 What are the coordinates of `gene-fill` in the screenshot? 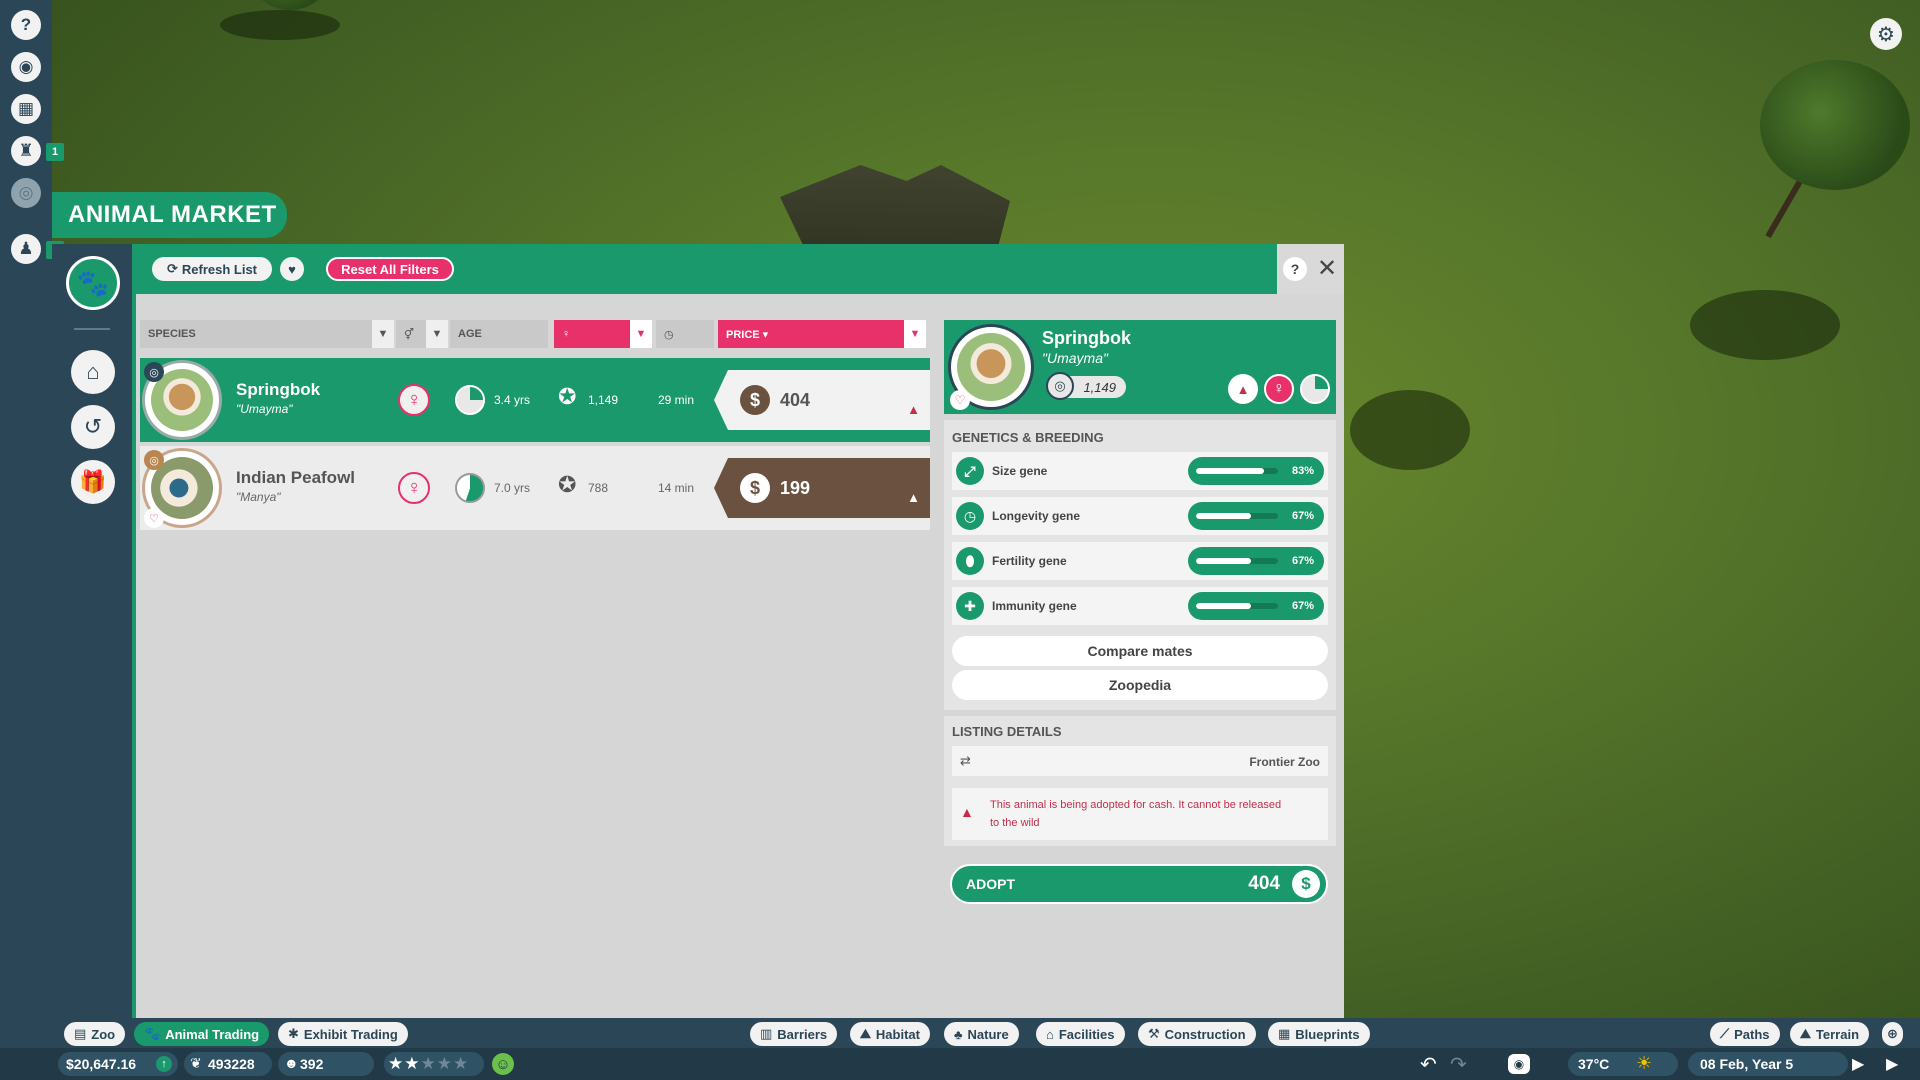 It's located at (1230, 471).